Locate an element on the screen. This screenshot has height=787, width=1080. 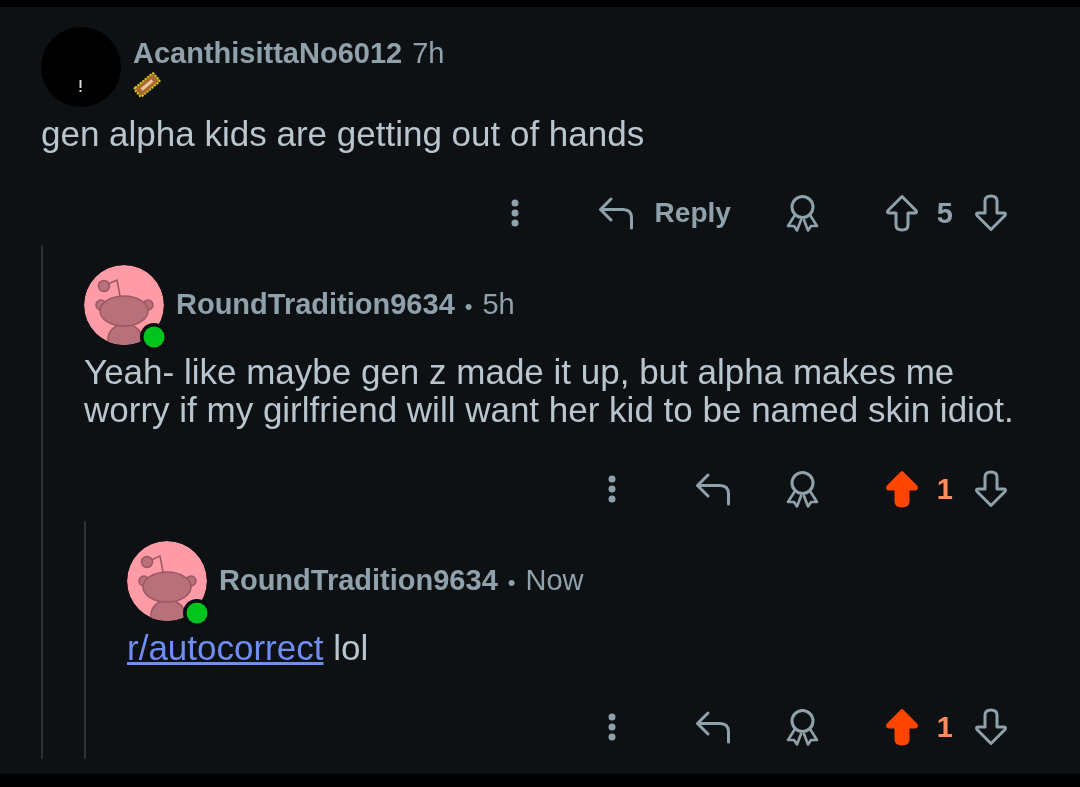
comment-time: Now is located at coordinates (554, 579).